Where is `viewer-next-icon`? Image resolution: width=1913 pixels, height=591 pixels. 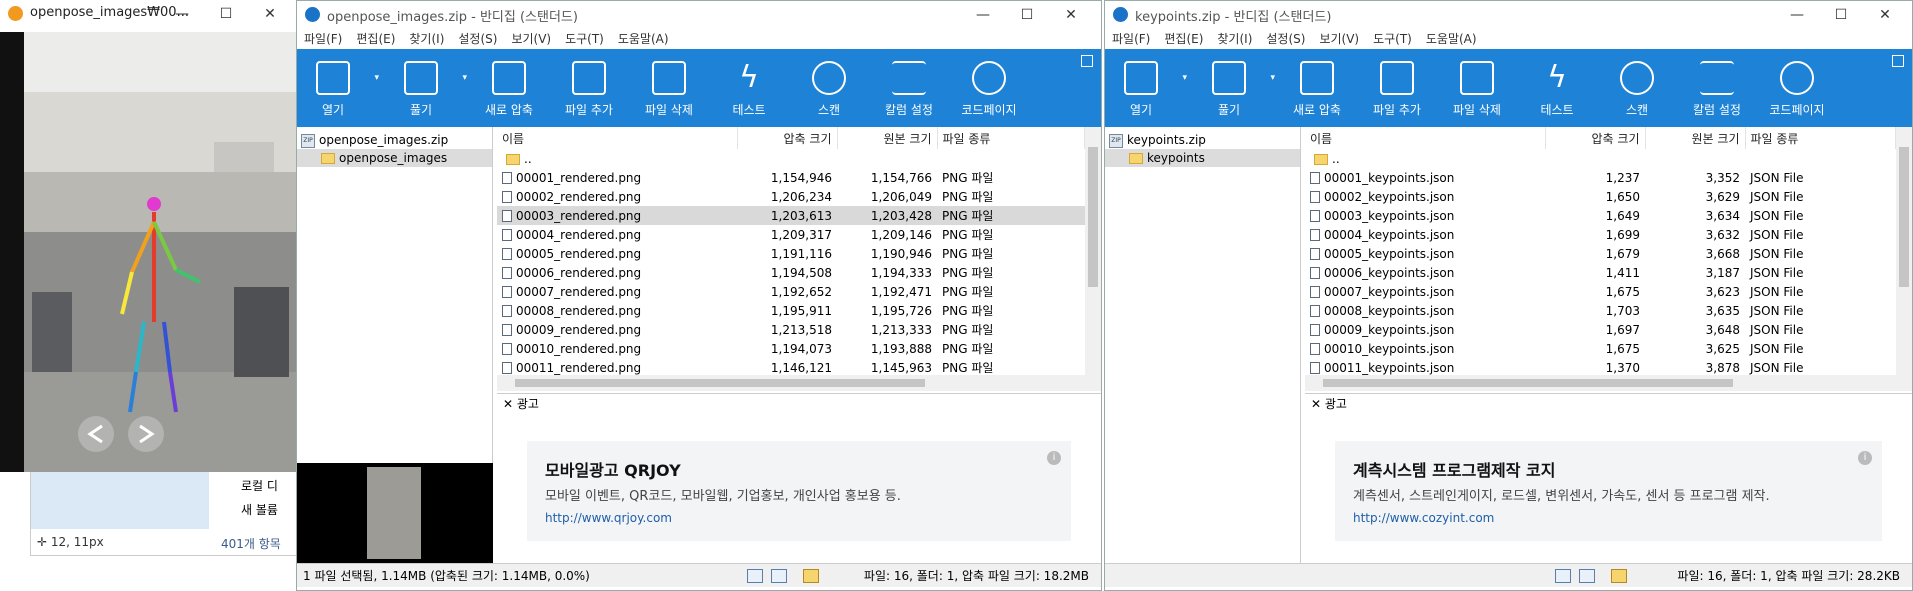 viewer-next-icon is located at coordinates (146, 434).